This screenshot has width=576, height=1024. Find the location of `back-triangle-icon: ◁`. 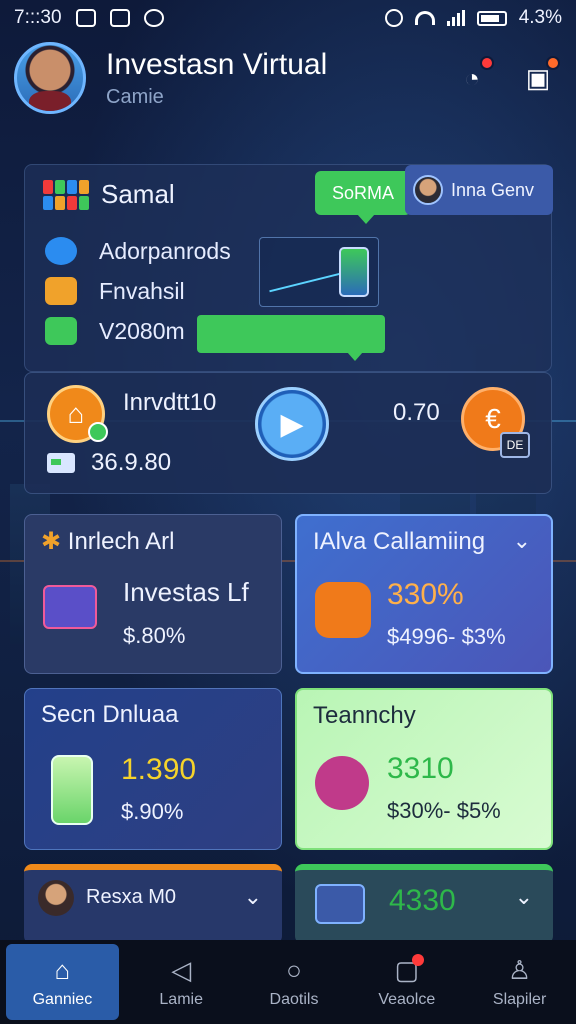

back-triangle-icon: ◁ is located at coordinates (181, 969).